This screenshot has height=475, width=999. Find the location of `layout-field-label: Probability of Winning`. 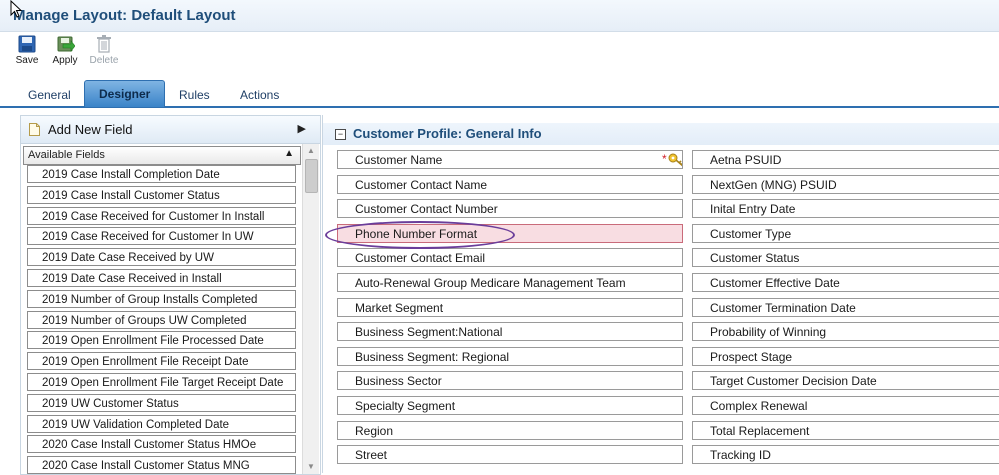

layout-field-label: Probability of Winning is located at coordinates (768, 332).